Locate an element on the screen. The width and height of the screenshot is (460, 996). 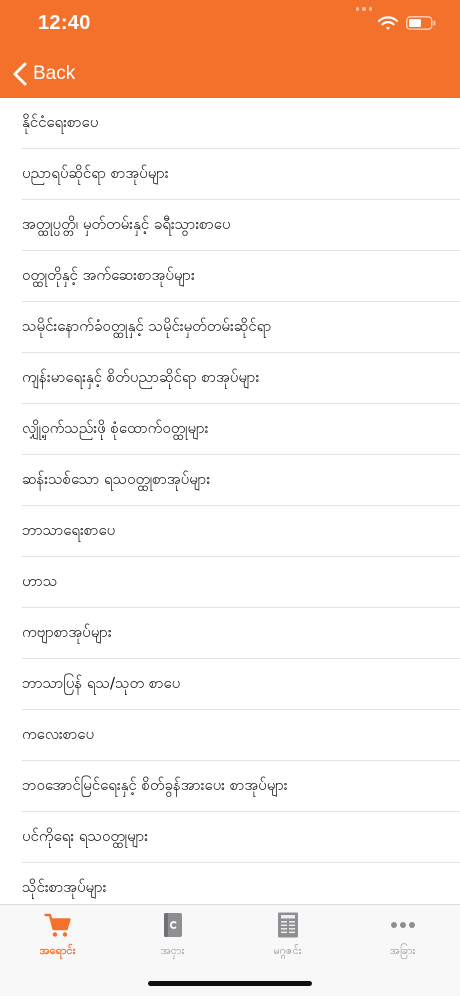
status-time: 12:40 is located at coordinates (64, 23).